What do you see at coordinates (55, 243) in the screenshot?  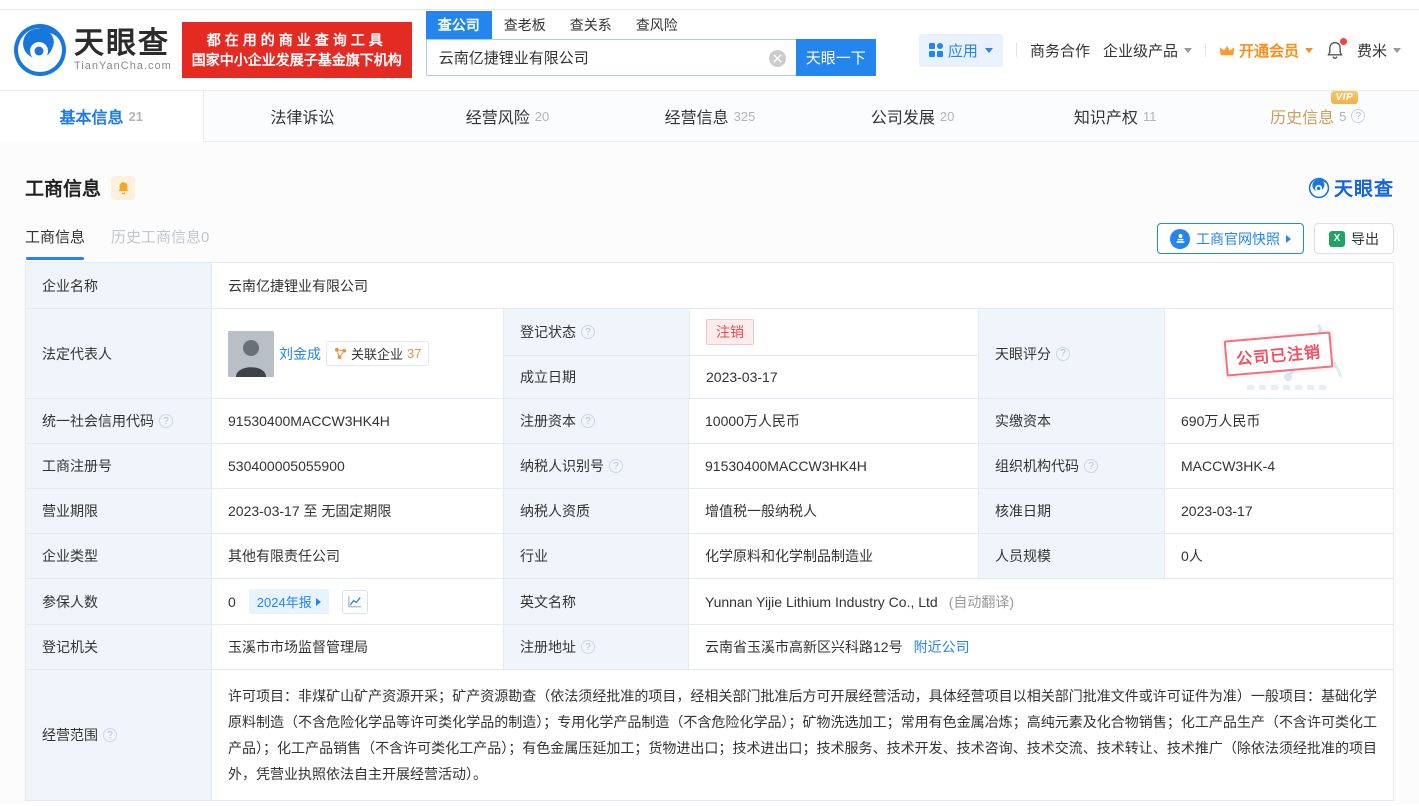 I see `subtab-business-info: 工商信息` at bounding box center [55, 243].